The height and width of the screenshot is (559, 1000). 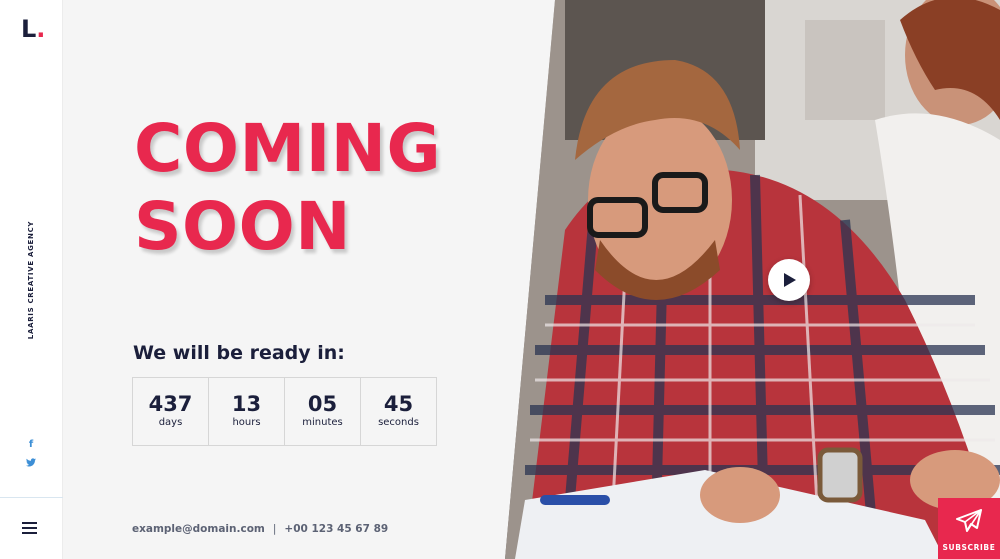 I want to click on seconds-value: 45, so click(x=398, y=404).